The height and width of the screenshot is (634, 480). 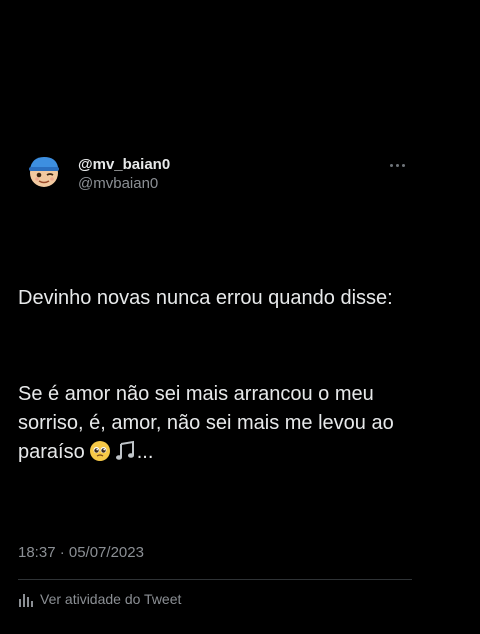 I want to click on more-options-button, so click(x=401, y=161).